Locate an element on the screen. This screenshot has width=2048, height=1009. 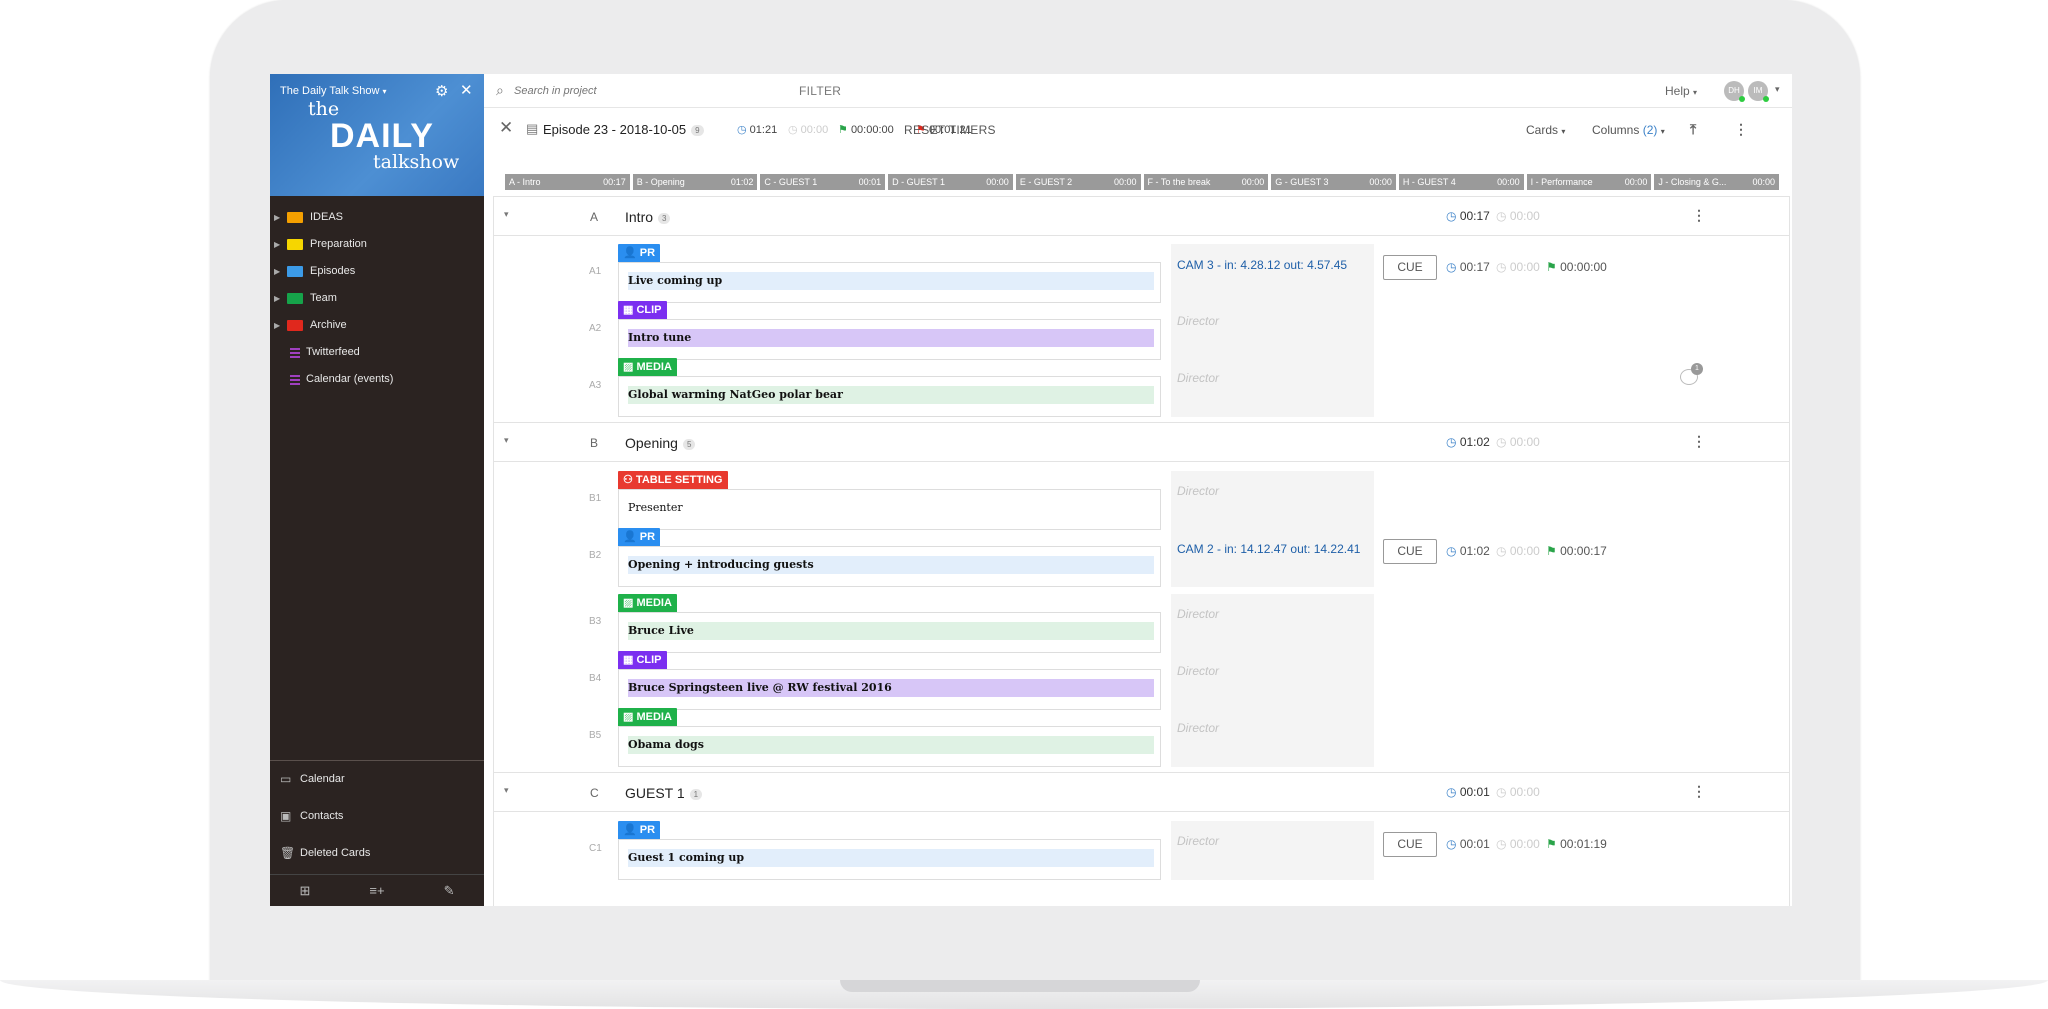
card-title: Opening + introducing guests is located at coordinates (891, 565).